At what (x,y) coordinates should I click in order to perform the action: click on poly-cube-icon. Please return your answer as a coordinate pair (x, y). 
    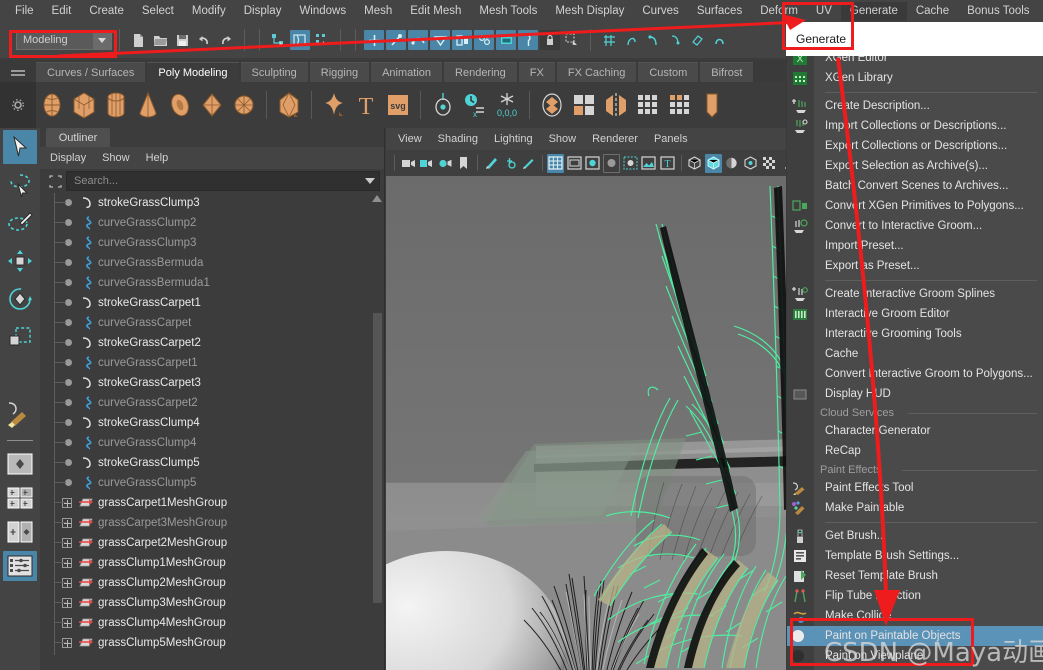
    Looking at the image, I should click on (84, 105).